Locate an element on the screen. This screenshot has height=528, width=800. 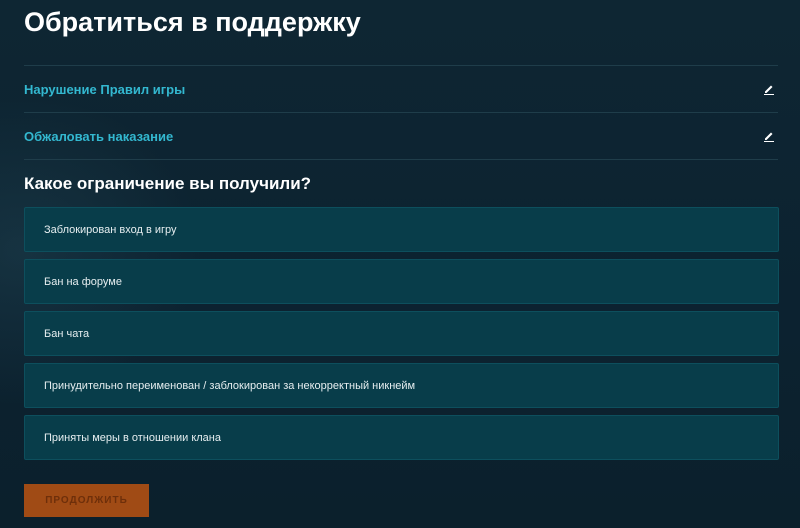
option-clan-measures: Приняты меры в отношении клана is located at coordinates (401, 437).